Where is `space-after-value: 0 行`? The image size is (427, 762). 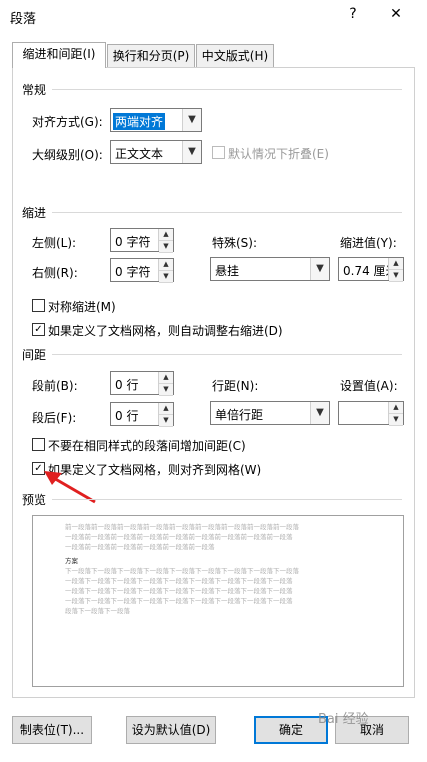
space-after-value: 0 行 is located at coordinates (127, 416).